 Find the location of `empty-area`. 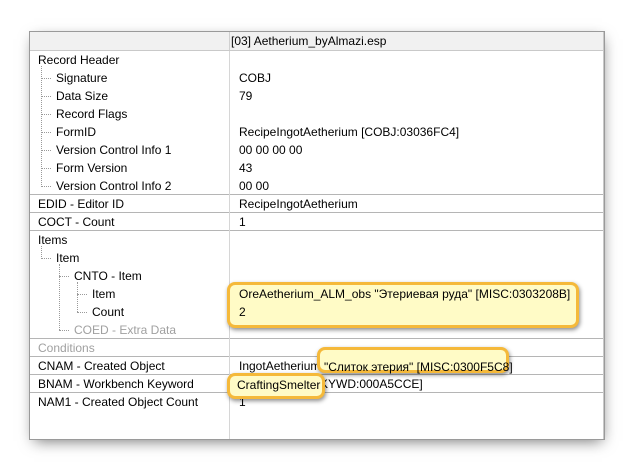

empty-area is located at coordinates (317, 425).